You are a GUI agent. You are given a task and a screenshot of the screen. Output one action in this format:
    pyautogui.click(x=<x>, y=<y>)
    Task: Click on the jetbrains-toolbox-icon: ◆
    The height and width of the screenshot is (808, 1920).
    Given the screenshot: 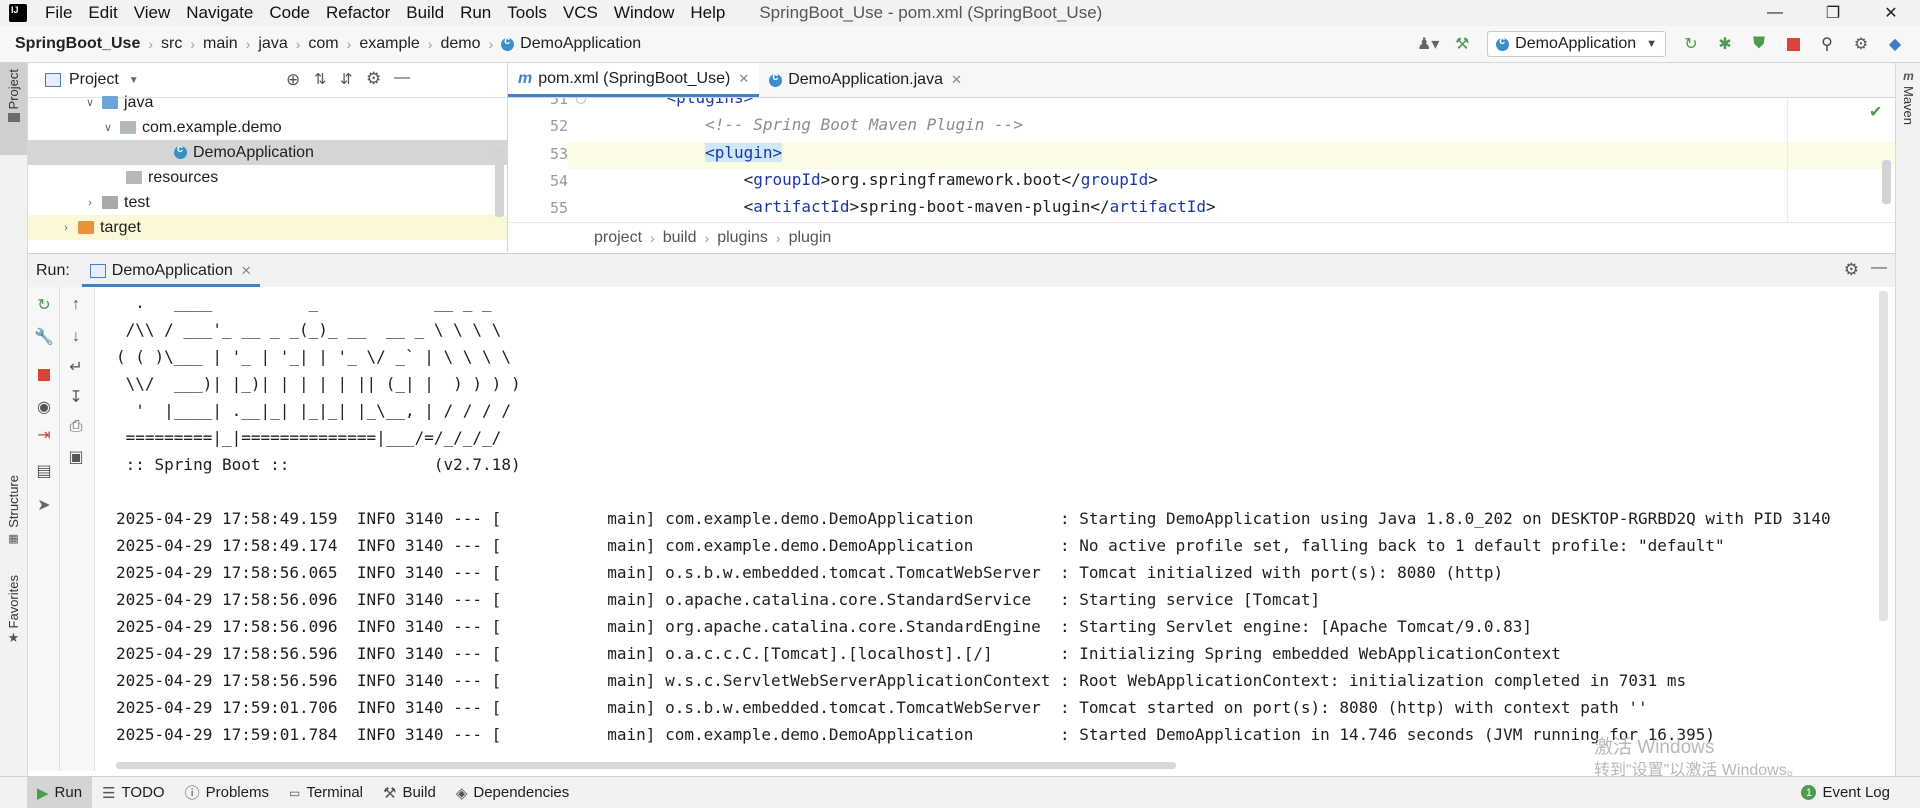 What is the action you would take?
    pyautogui.click(x=1895, y=44)
    